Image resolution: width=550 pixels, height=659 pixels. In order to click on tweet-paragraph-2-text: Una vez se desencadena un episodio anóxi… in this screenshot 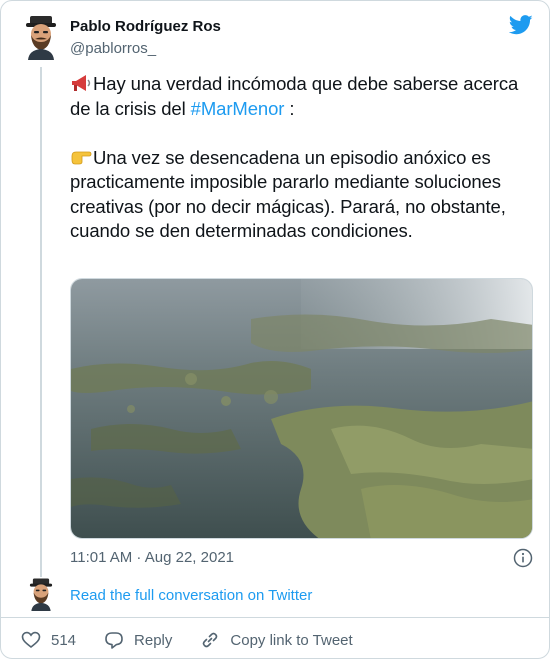, I will do `click(288, 194)`.